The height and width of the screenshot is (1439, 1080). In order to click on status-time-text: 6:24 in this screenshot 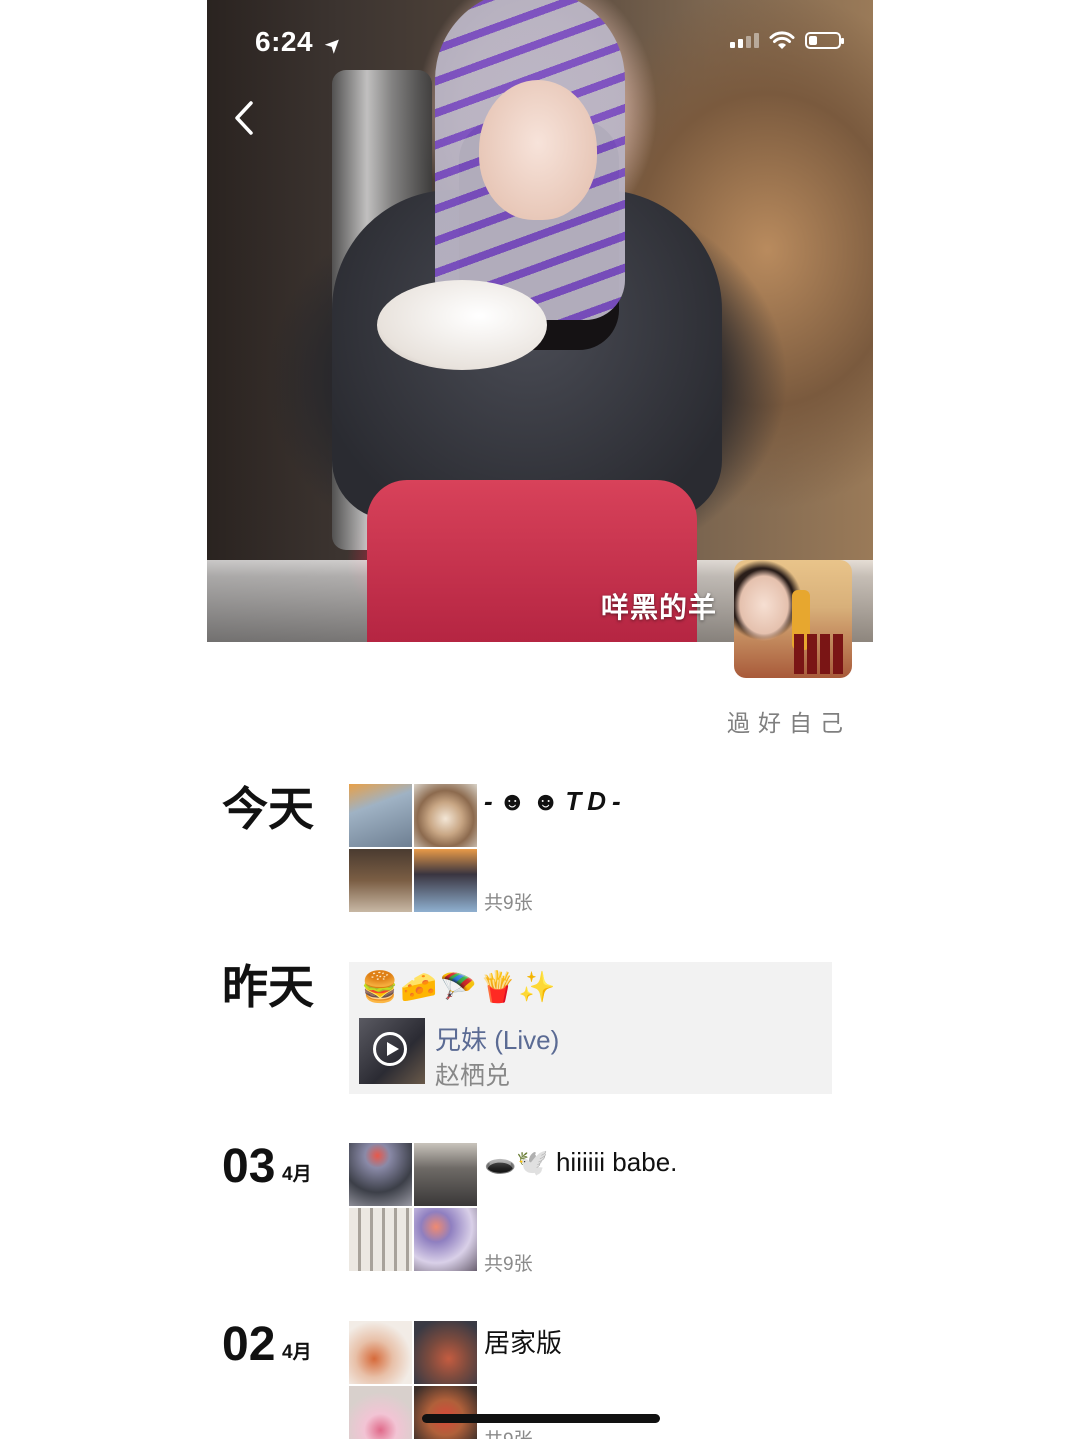, I will do `click(284, 41)`.